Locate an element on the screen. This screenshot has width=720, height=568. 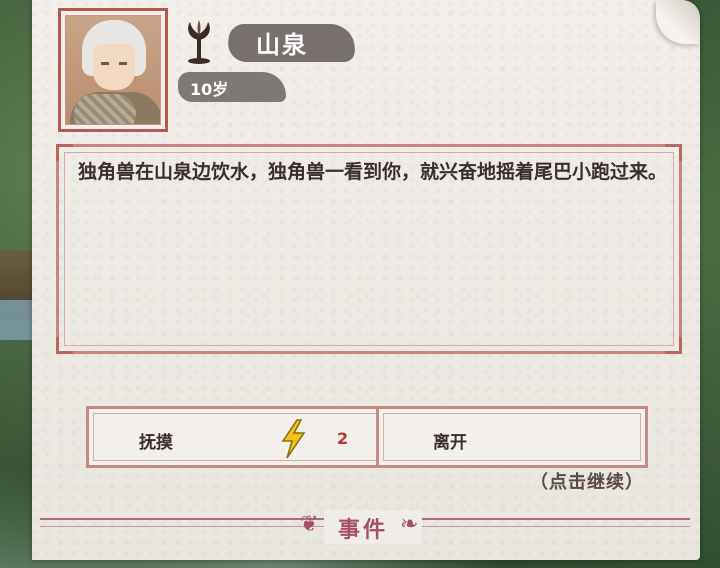
event-description: 独角兽在山泉边饮水，独角兽一看到你，就兴奋地摇着尾巴小跑过来。 is located at coordinates (373, 172).